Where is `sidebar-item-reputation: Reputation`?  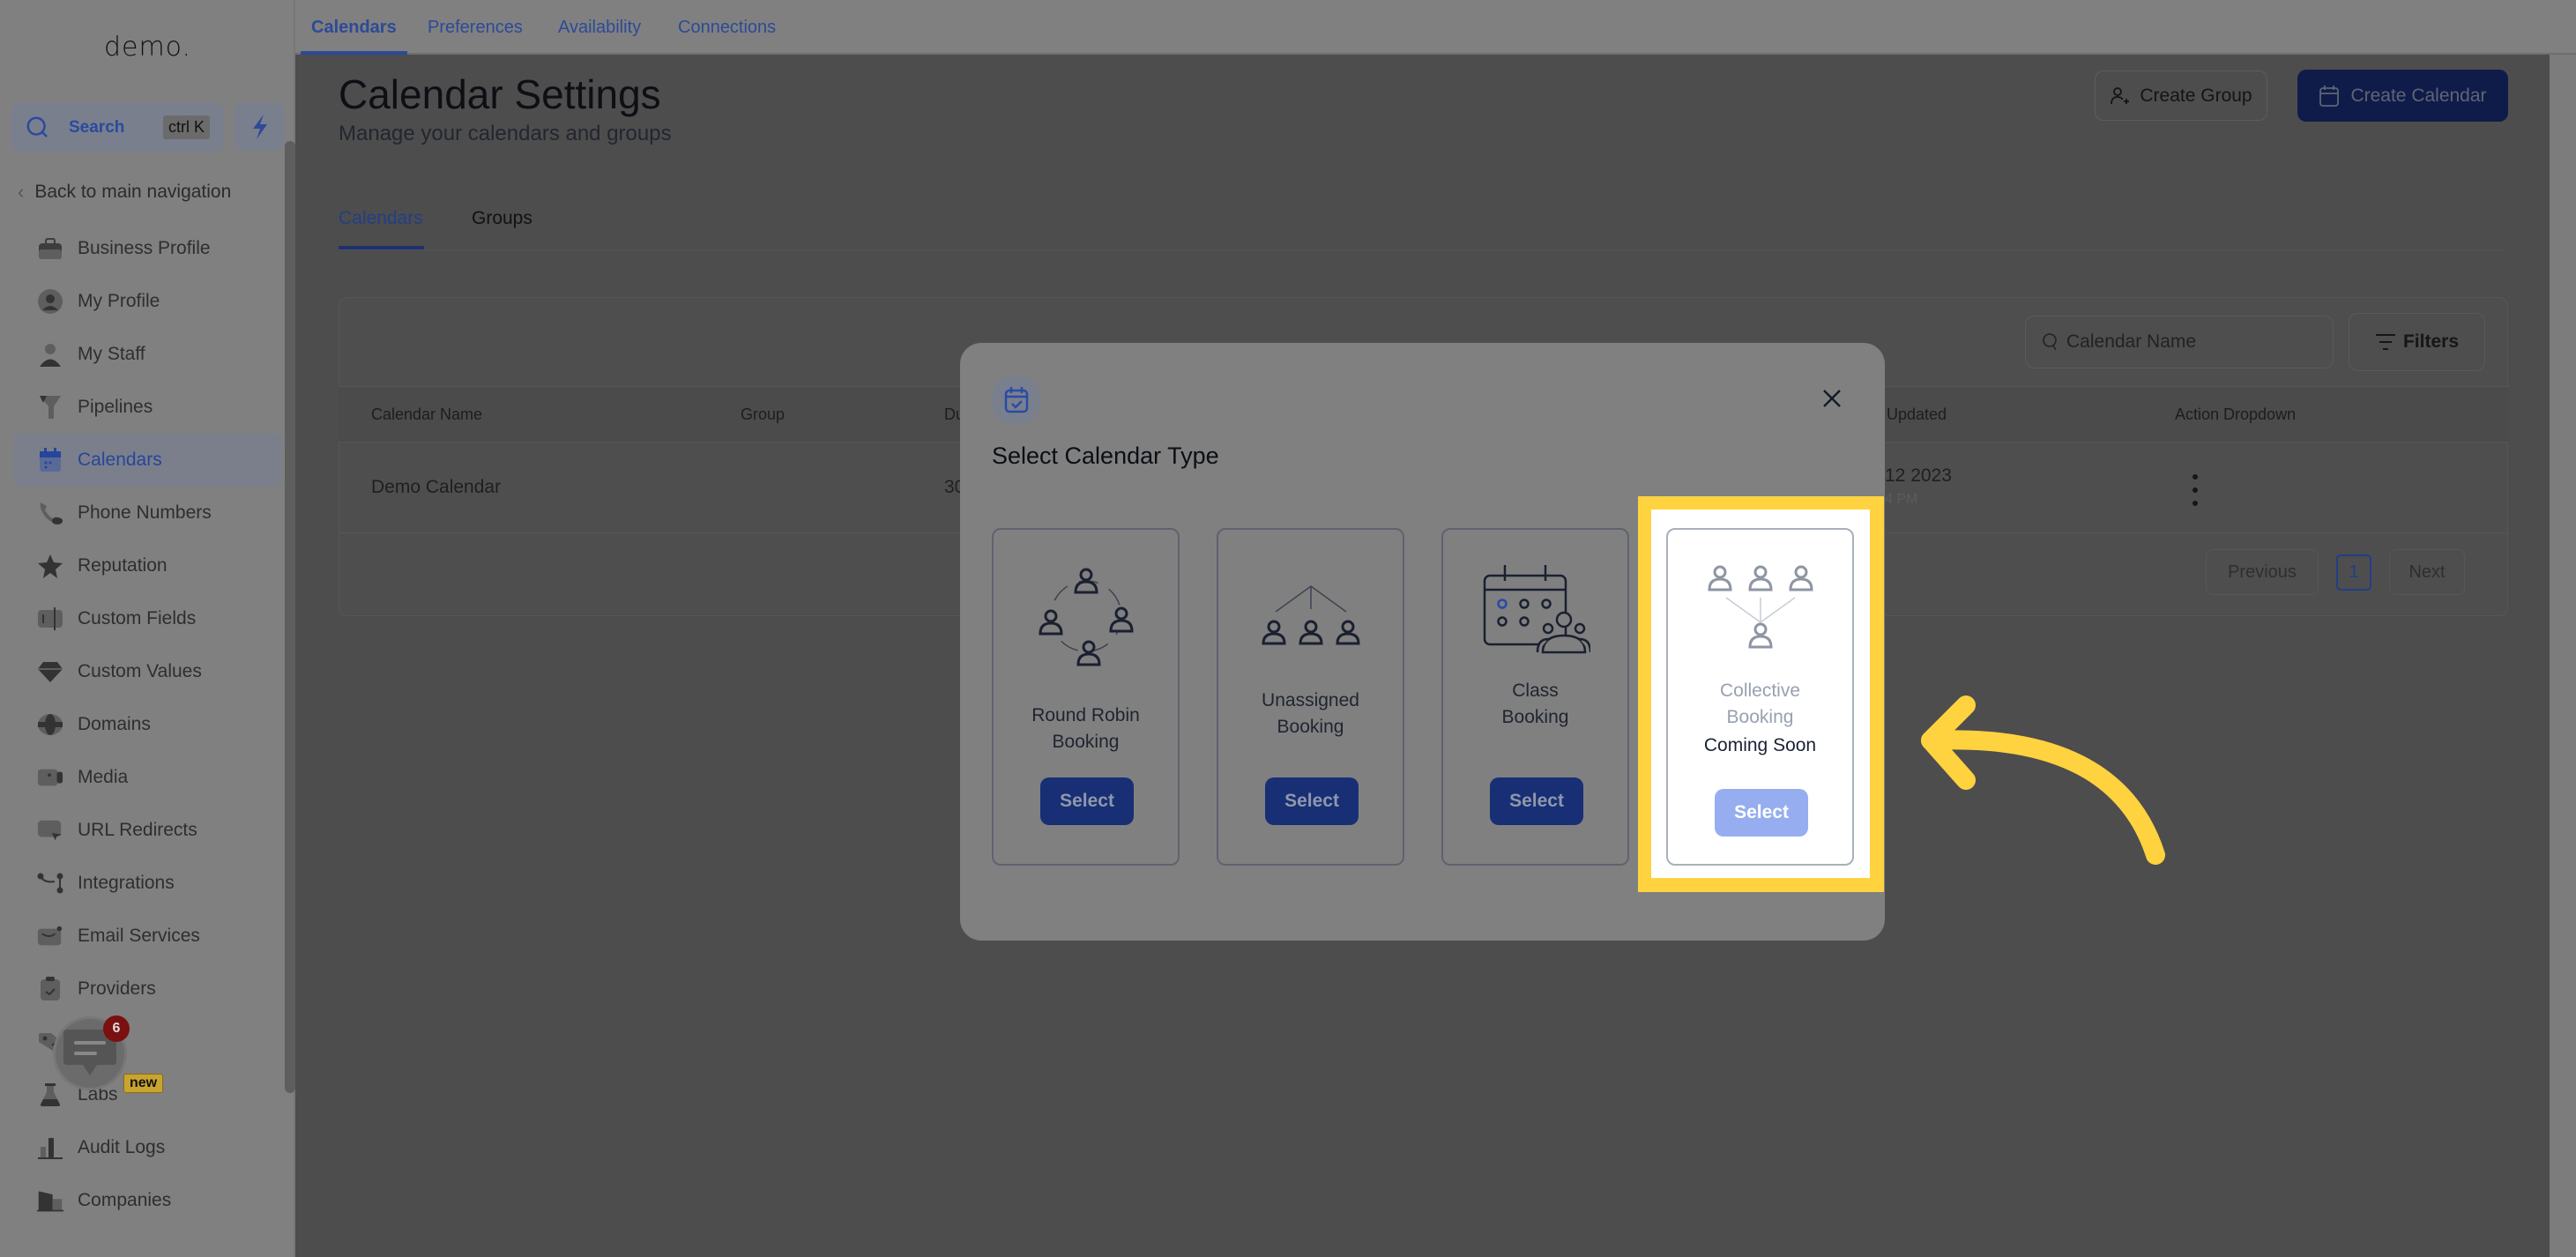
sidebar-item-reputation: Reputation is located at coordinates (147, 565).